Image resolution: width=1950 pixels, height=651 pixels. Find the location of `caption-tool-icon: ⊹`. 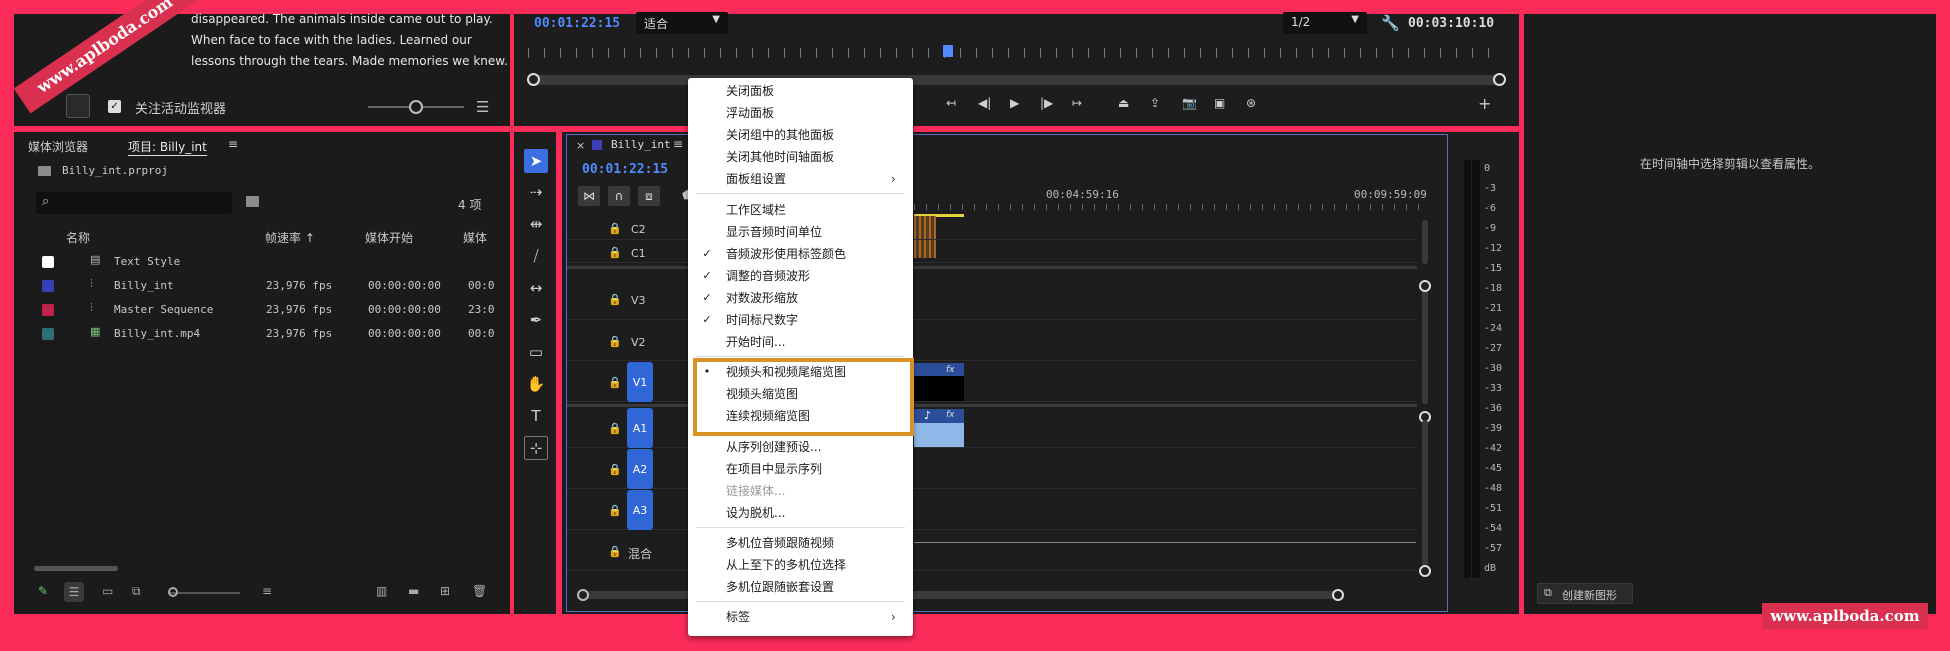

caption-tool-icon: ⊹ is located at coordinates (536, 448).